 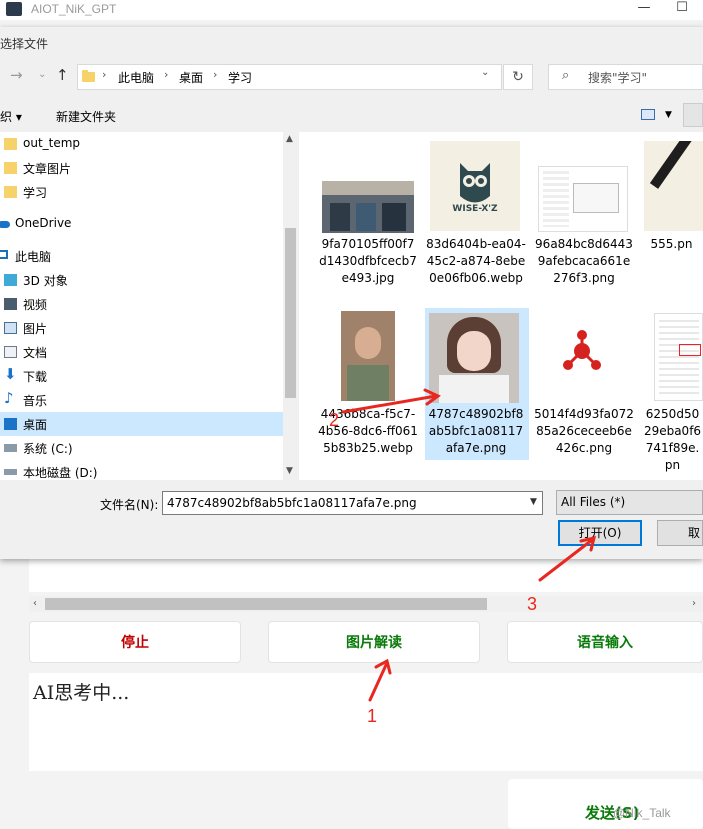 What do you see at coordinates (372, 716) in the screenshot?
I see `annotation-number: 1` at bounding box center [372, 716].